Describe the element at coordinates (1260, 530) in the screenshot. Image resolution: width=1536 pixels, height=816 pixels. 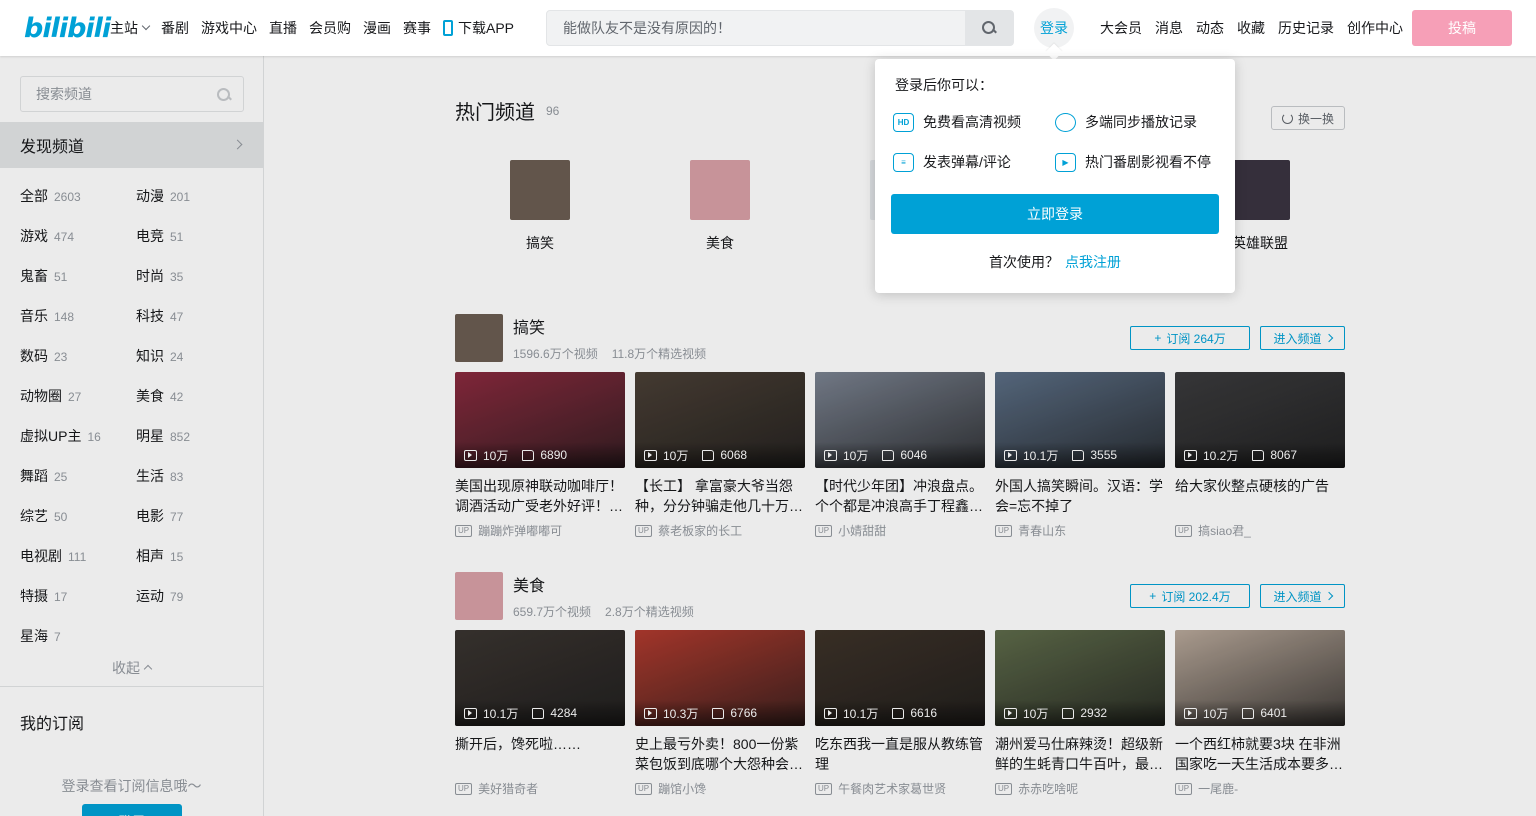
I see `video-uploader: UP 搞siao君_` at that location.